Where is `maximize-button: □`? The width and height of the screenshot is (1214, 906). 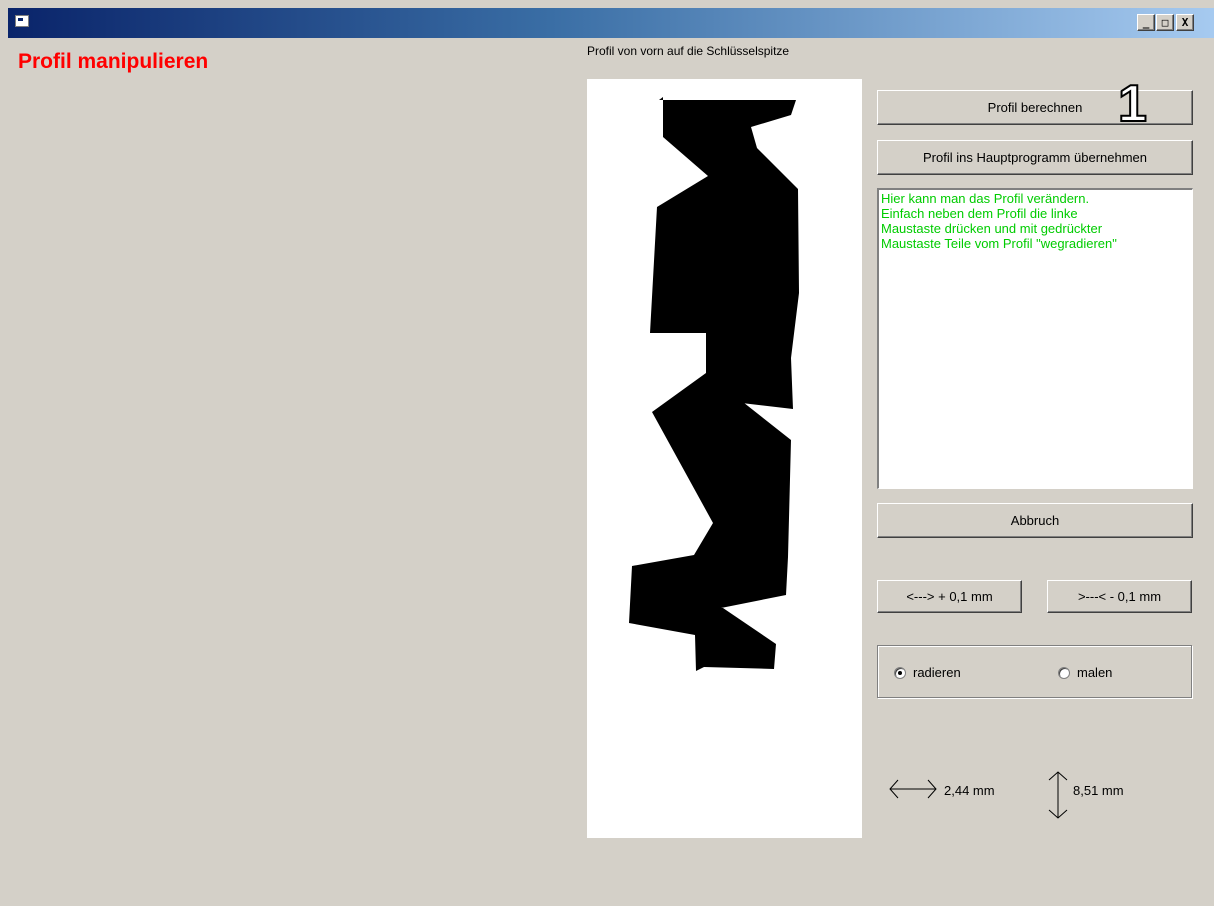 maximize-button: □ is located at coordinates (1165, 22).